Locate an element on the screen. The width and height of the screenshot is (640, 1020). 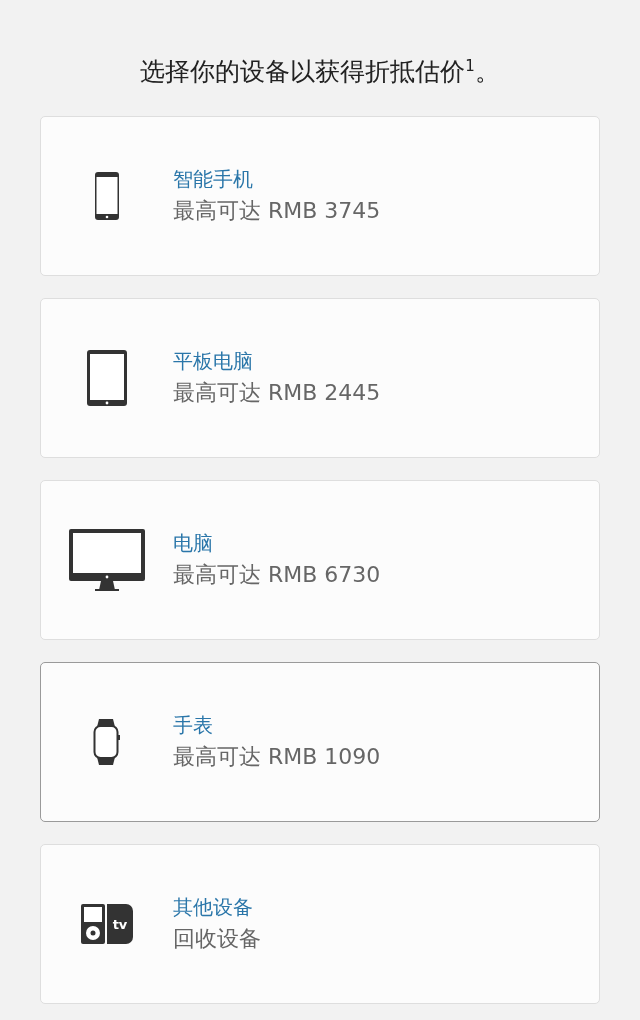
device-card: 手表 最高可达 RMB 1090 is located at coordinates (320, 742).